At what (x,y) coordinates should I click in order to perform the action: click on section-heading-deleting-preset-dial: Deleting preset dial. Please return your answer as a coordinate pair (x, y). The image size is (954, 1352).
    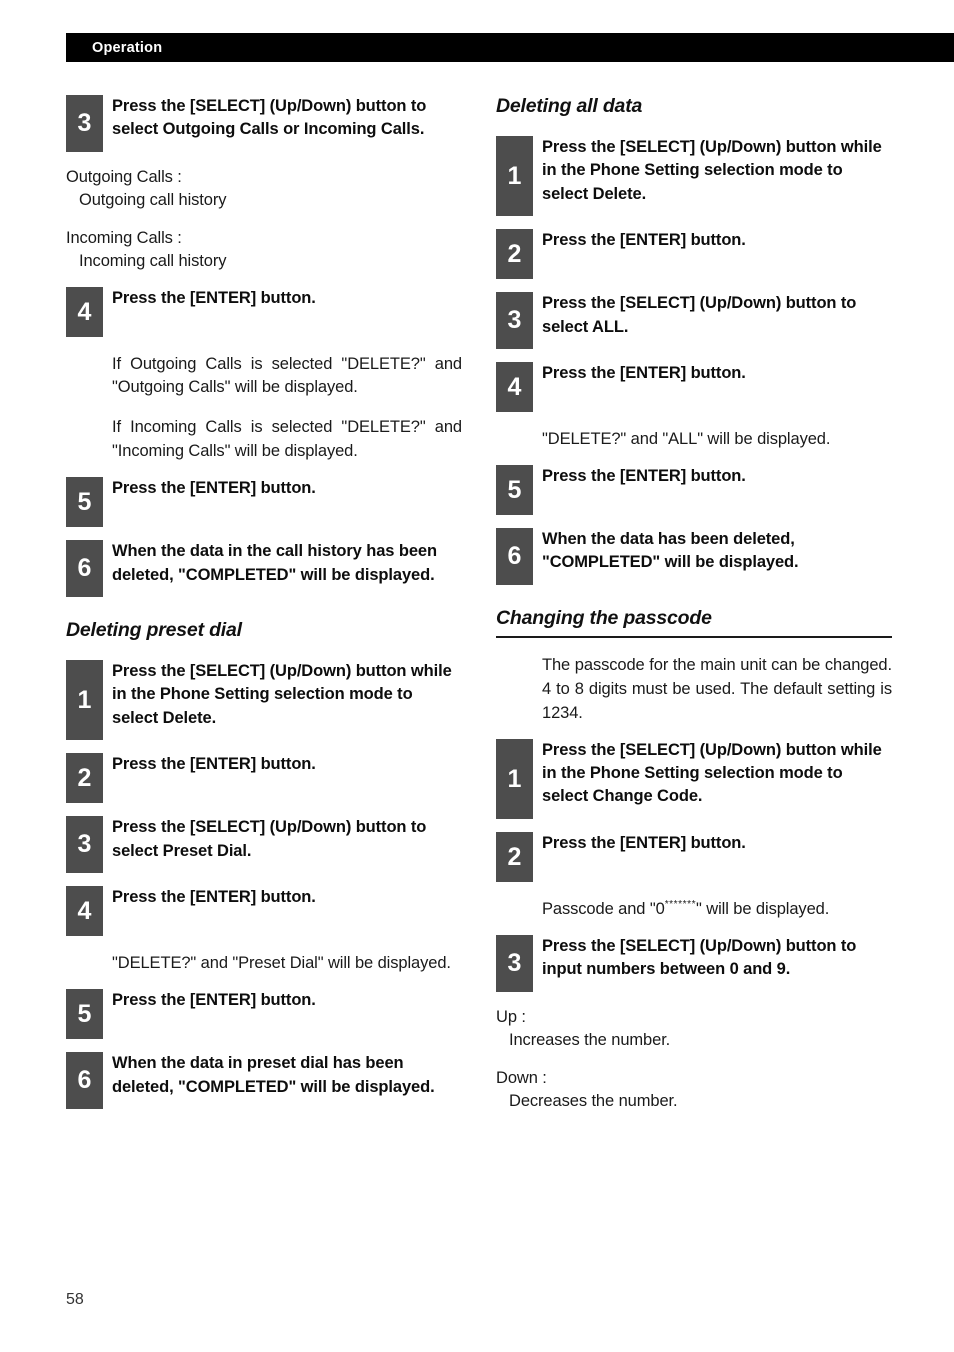
    Looking at the image, I should click on (154, 630).